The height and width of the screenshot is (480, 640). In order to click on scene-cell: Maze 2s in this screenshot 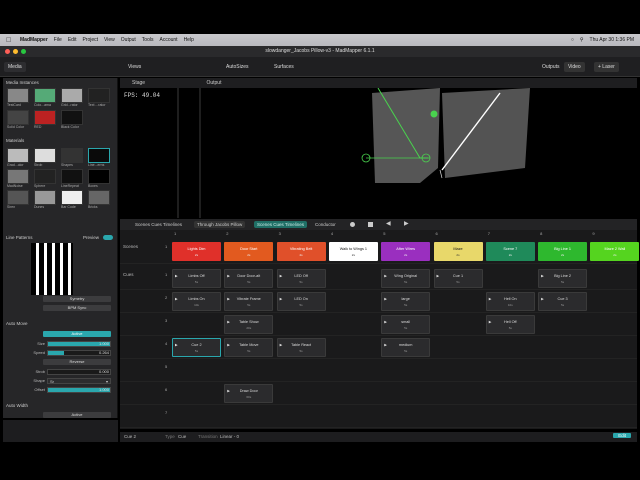, I will do `click(458, 251)`.